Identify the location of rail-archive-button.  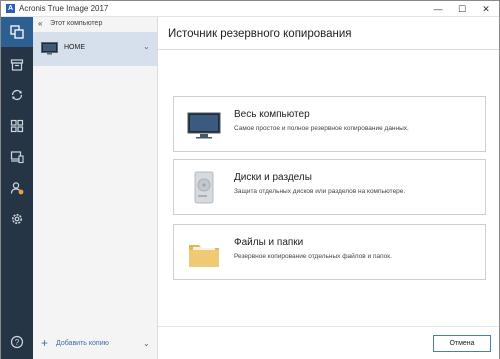
(17, 65).